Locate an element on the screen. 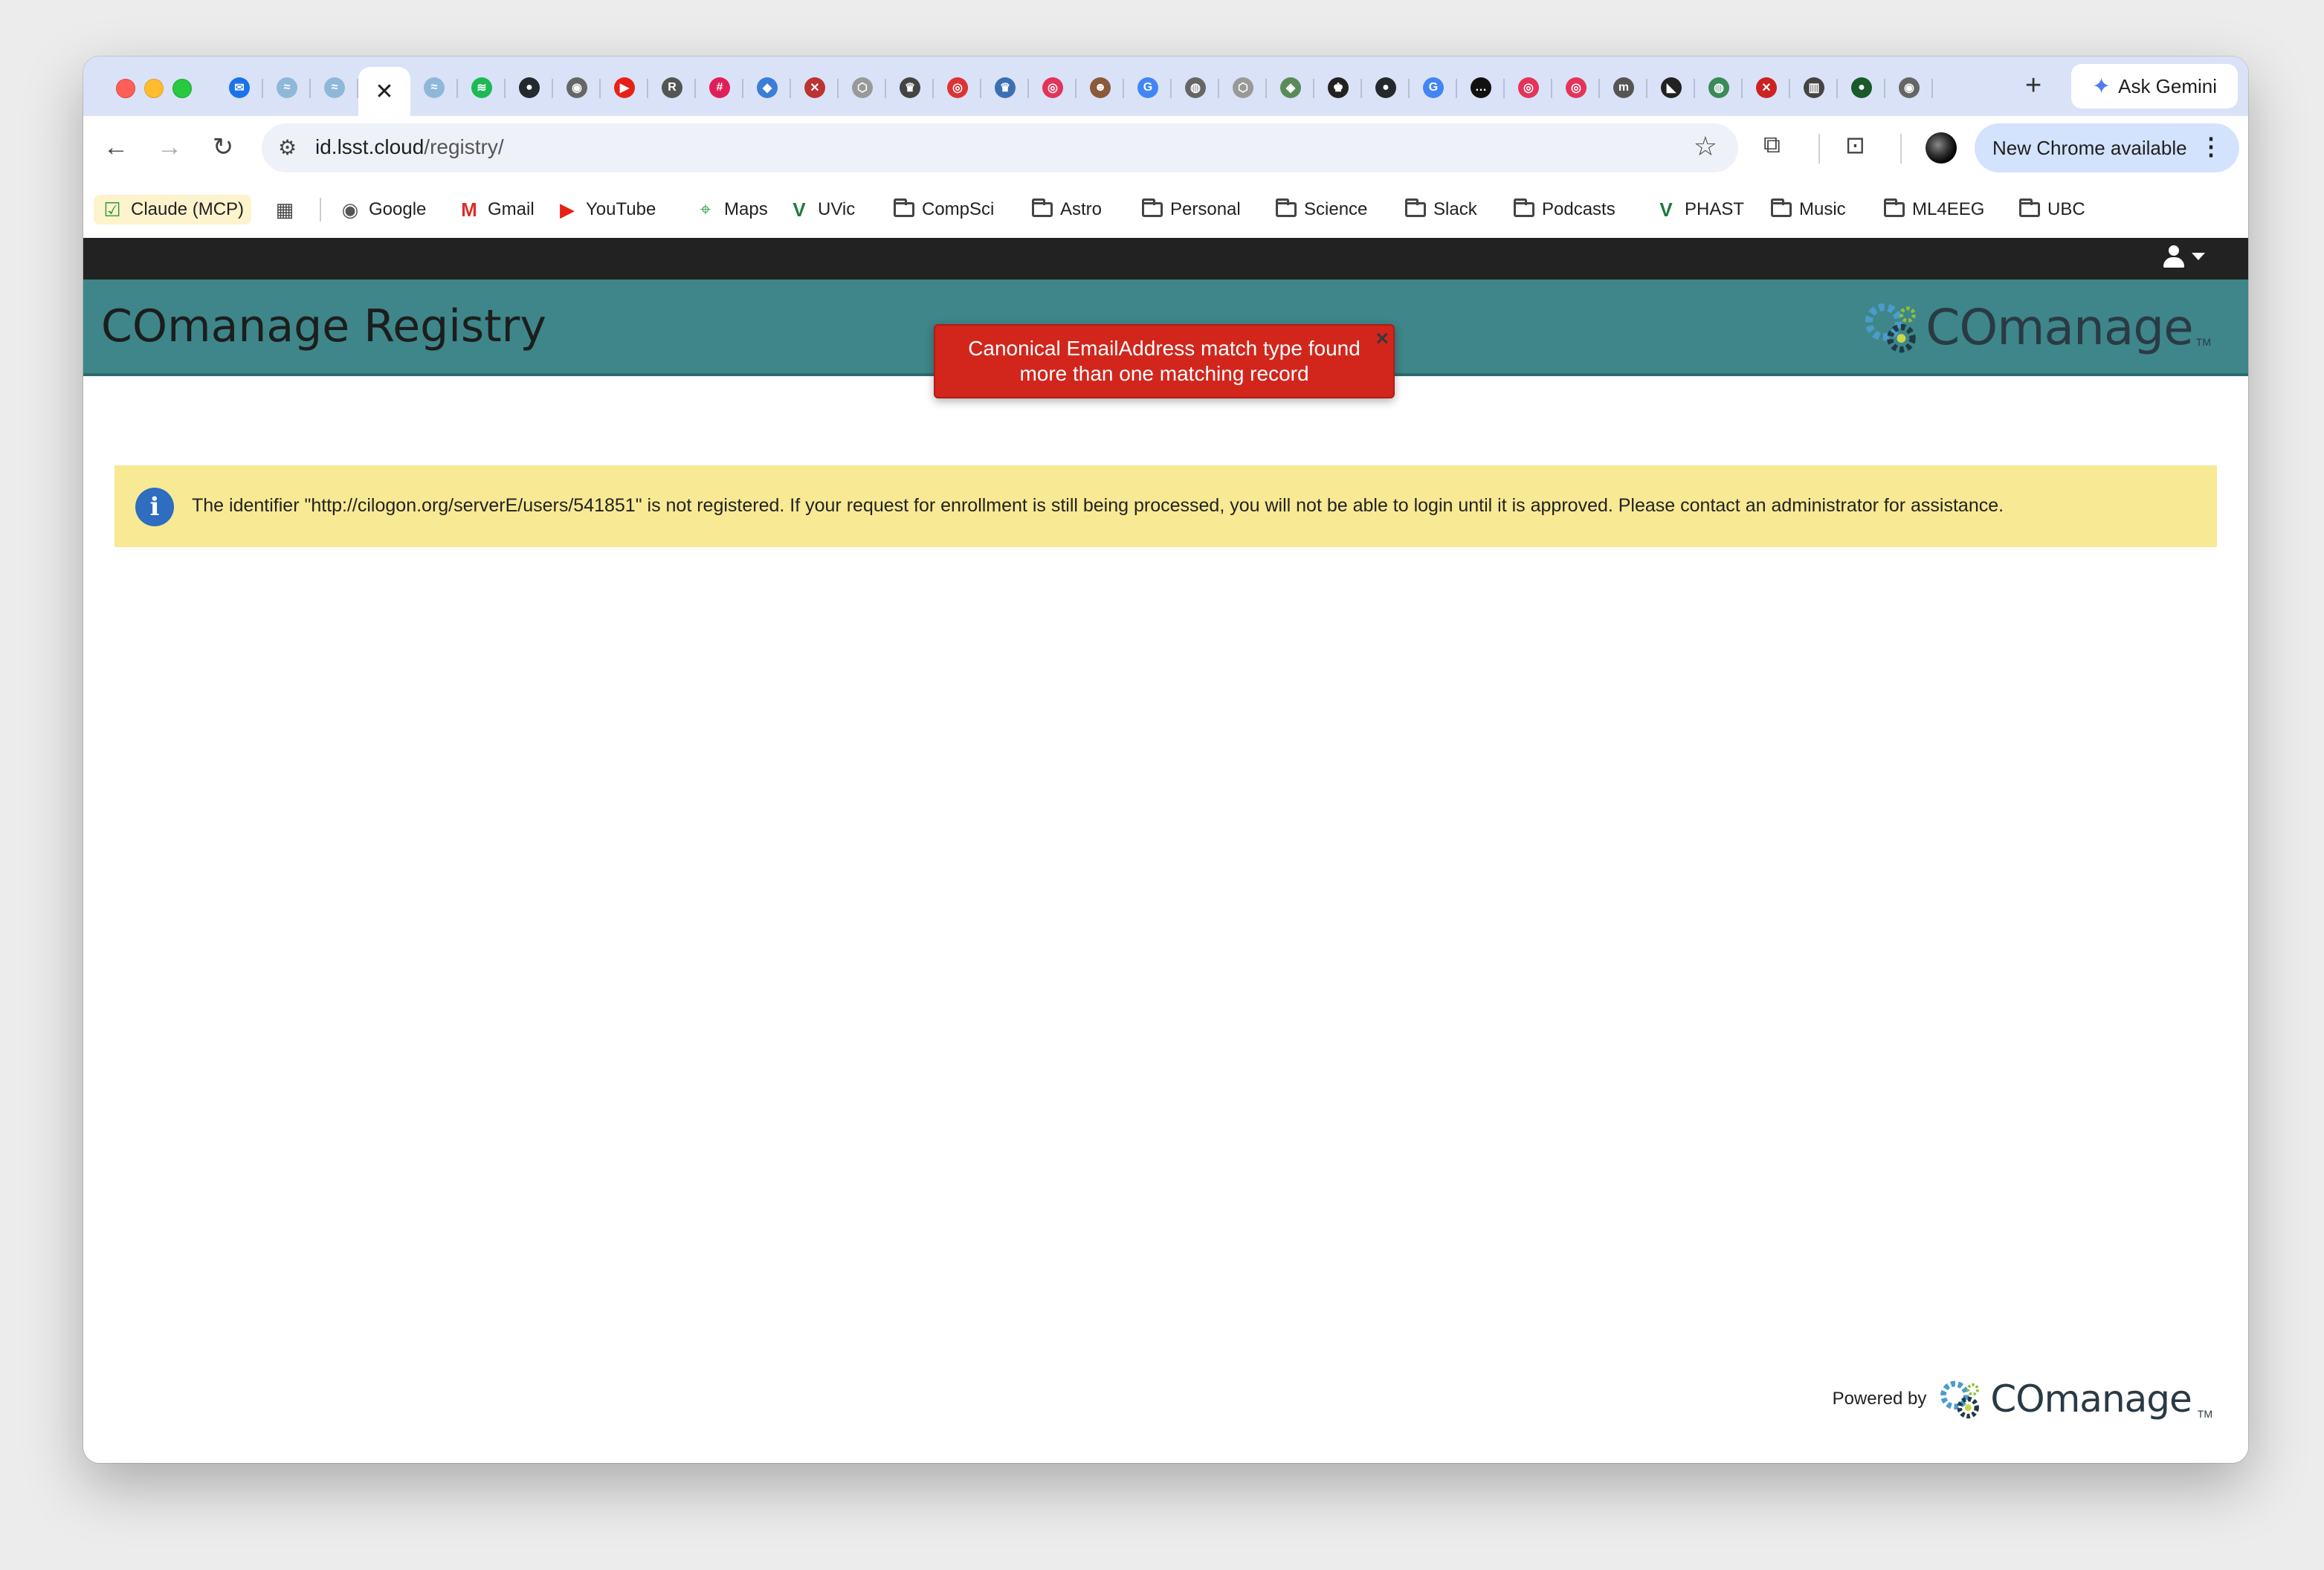  top-menu-bar is located at coordinates (1165, 259).